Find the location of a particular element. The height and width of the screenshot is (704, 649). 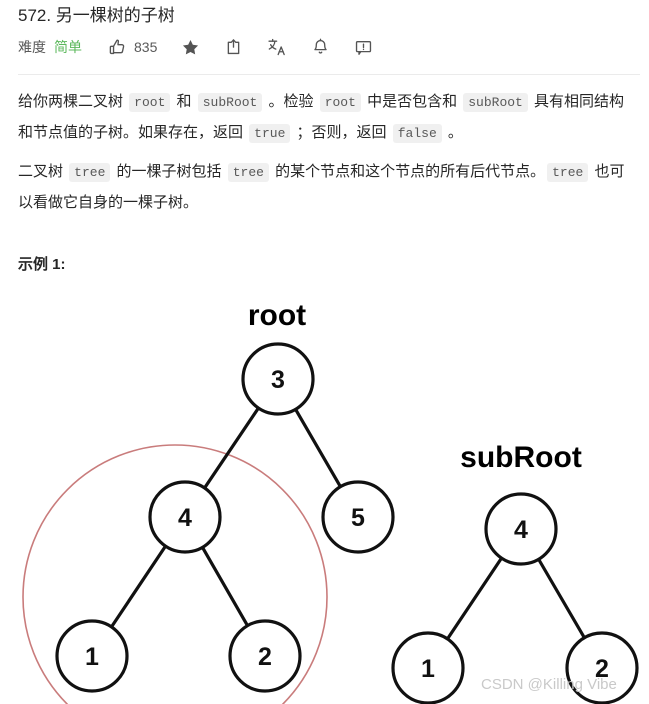

text-segment: 的某个节点和这个节点的所有后代节点。 is located at coordinates (408, 171).